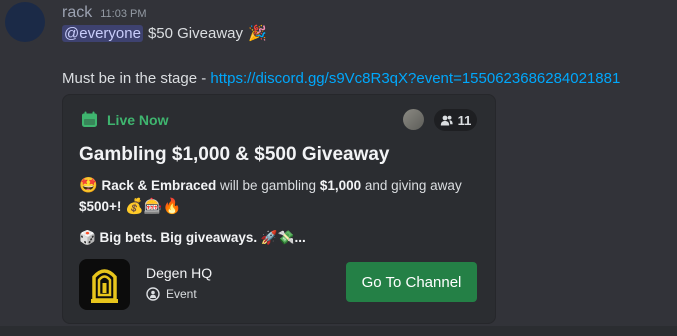 Image resolution: width=677 pixels, height=336 pixels. I want to click on event-title: Gambling $1,000 & $500 Giveaway, so click(234, 154).